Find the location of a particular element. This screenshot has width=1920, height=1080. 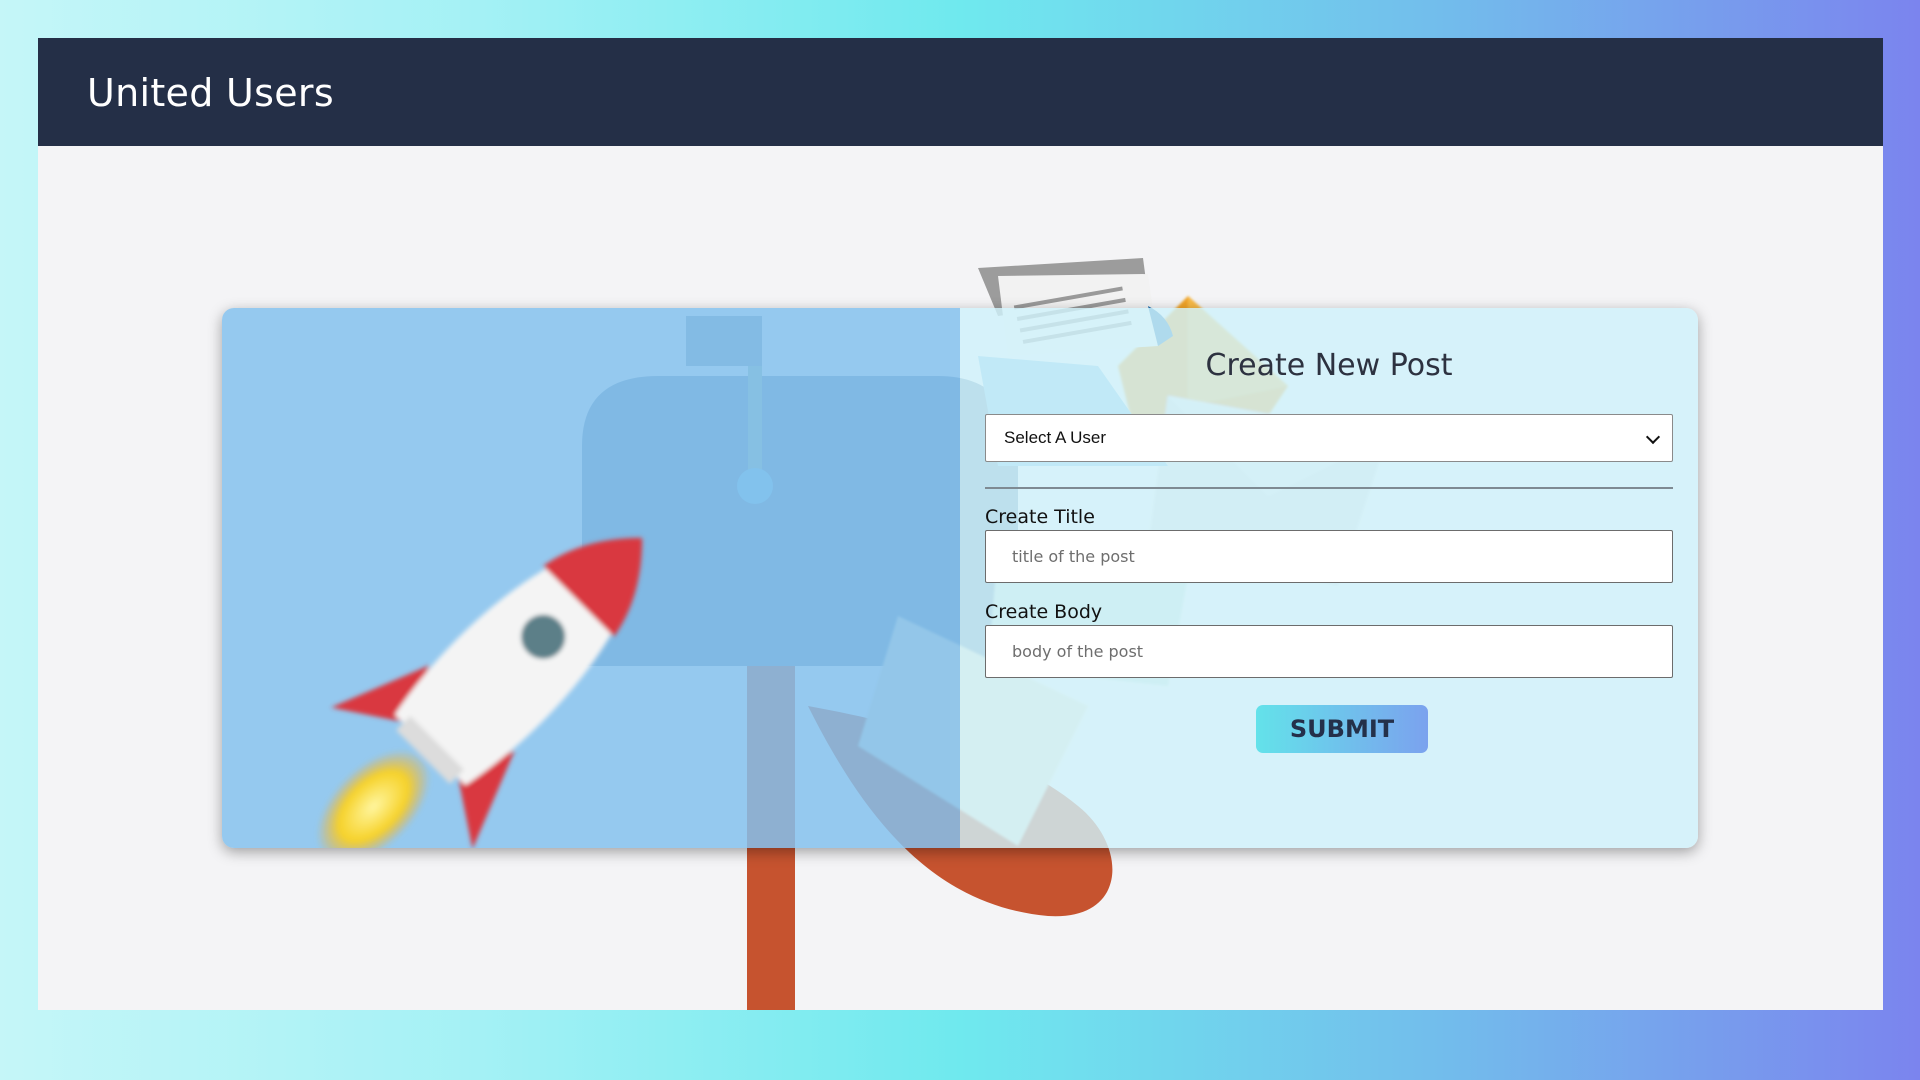

rocket-illustration is located at coordinates (479, 692).